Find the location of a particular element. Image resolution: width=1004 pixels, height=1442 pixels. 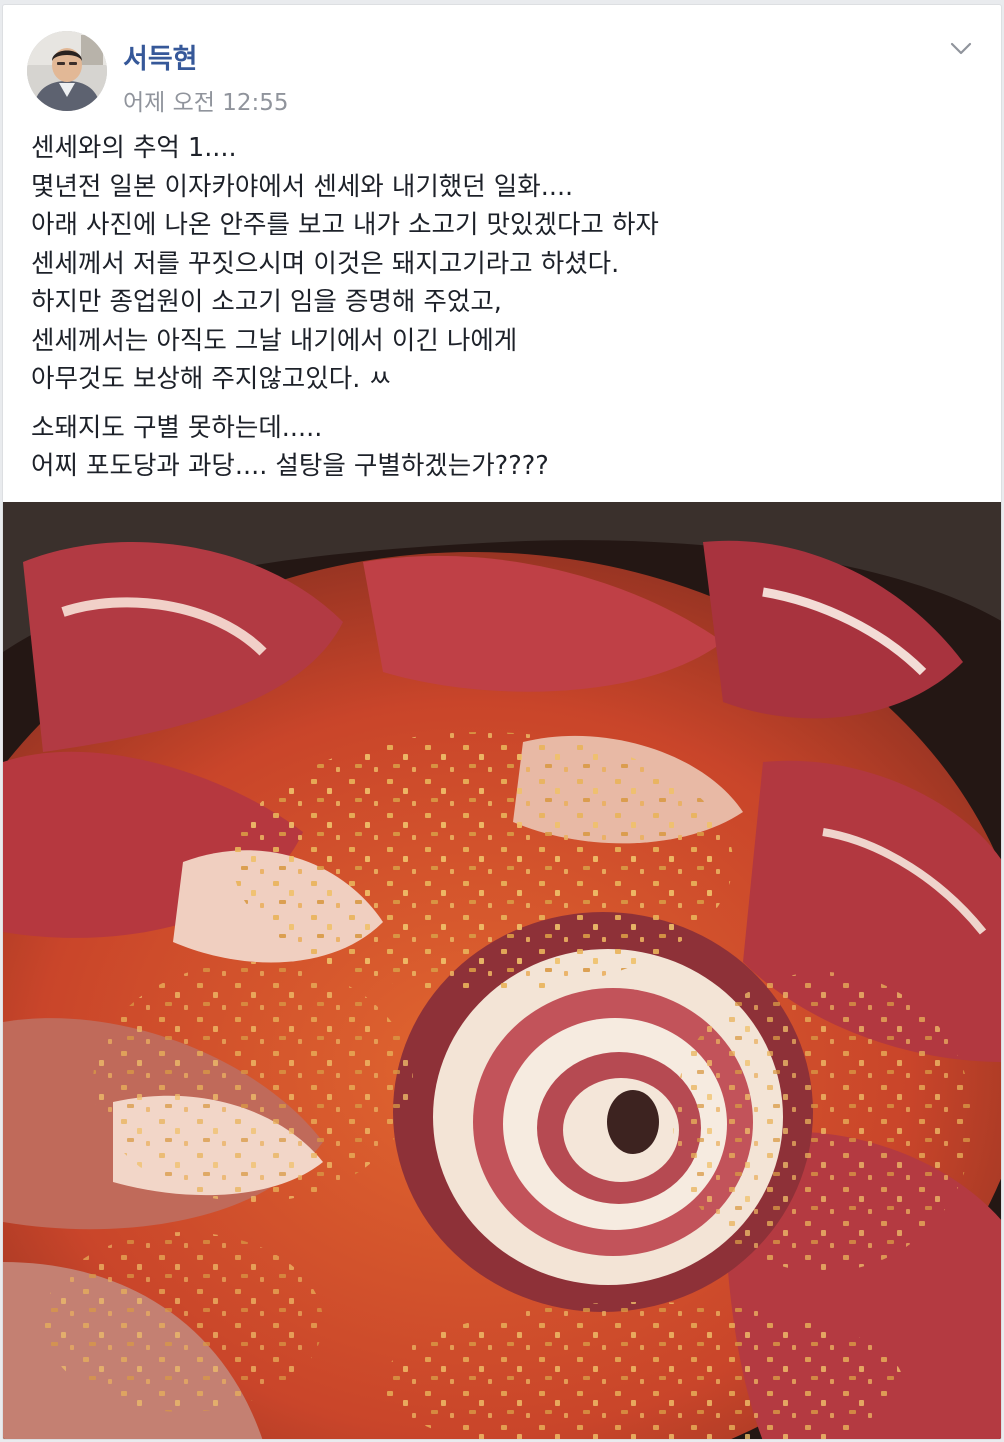

post-line: 하지만 종업원이 소고기 임을 증명해 주었고, is located at coordinates (266, 302).